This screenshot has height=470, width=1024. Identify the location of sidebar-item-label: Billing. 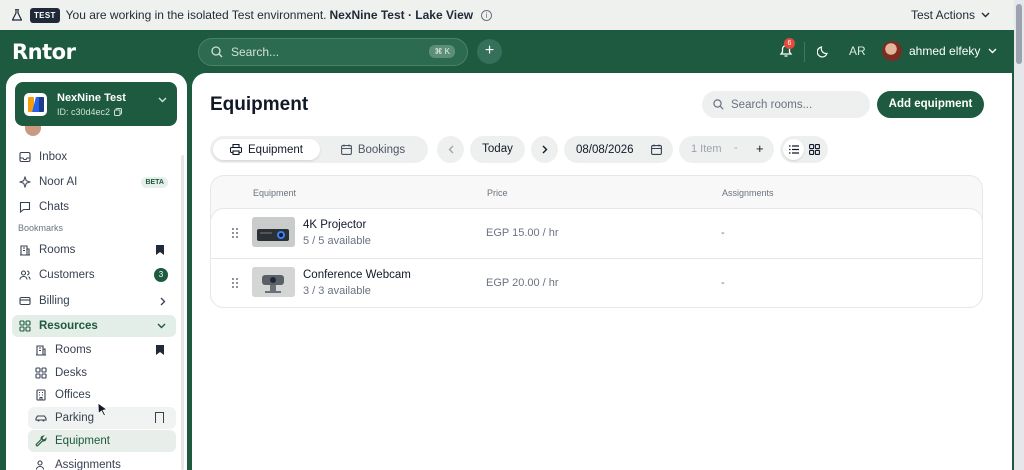
(54, 301).